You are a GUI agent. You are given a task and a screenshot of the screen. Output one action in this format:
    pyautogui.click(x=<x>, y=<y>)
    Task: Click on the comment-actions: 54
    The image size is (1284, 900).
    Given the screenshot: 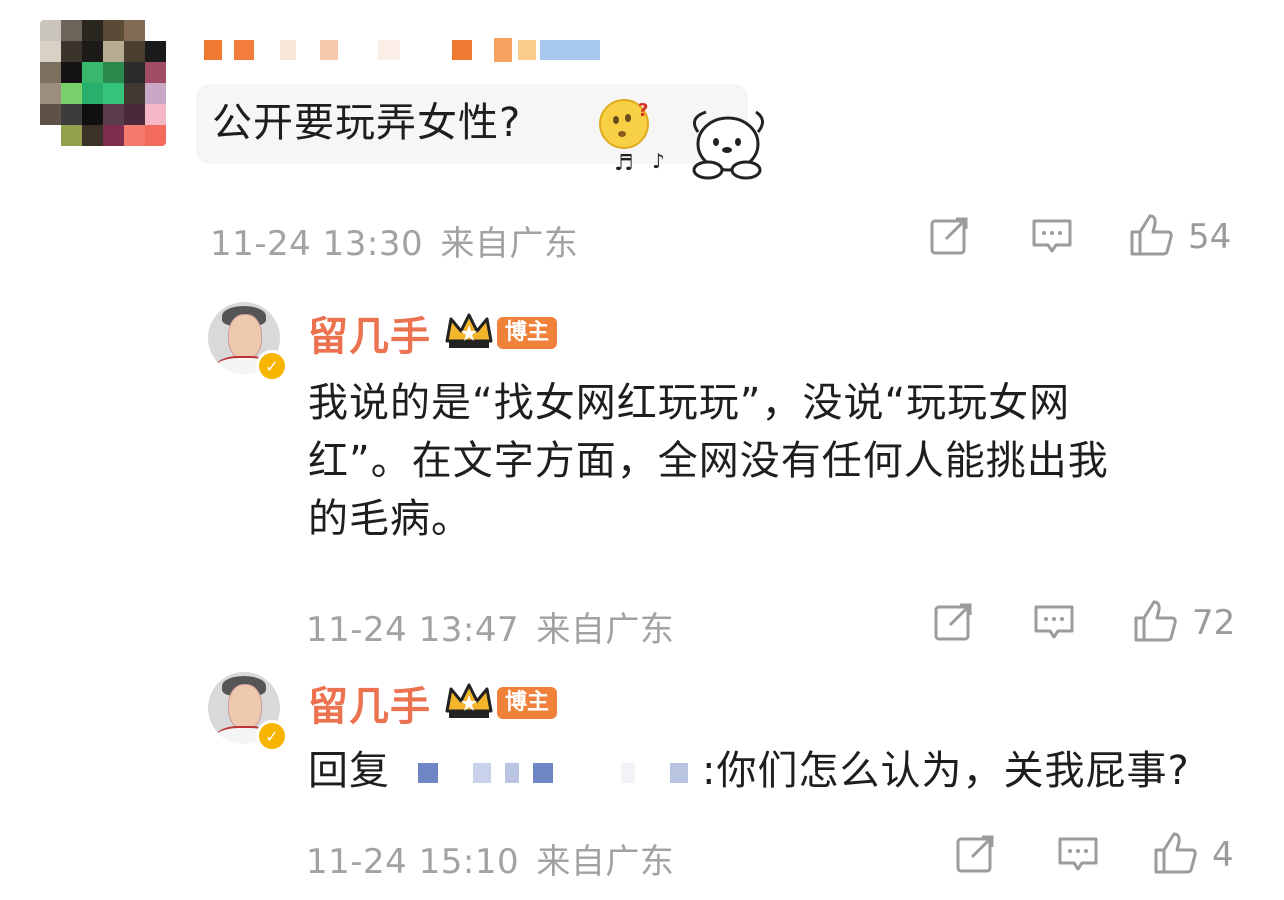 What is the action you would take?
    pyautogui.click(x=1079, y=237)
    